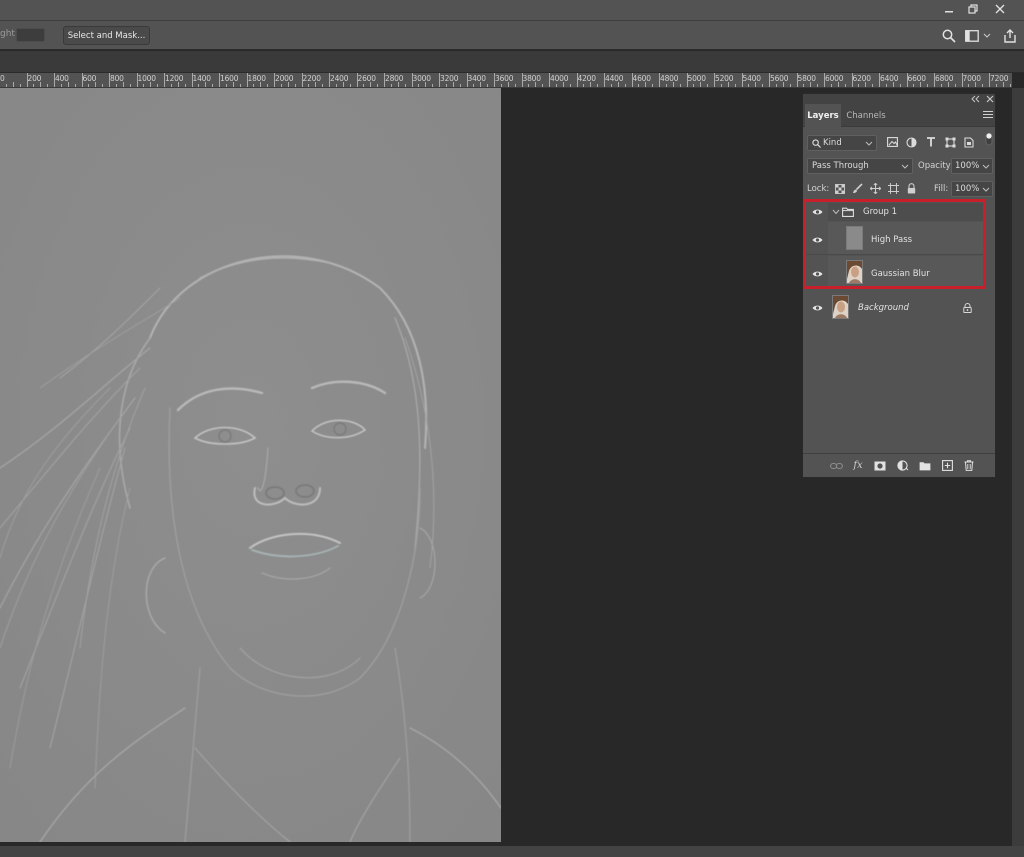 This screenshot has width=1024, height=857. Describe the element at coordinates (840, 166) in the screenshot. I see `blend-mode-value: Pass Through` at that location.